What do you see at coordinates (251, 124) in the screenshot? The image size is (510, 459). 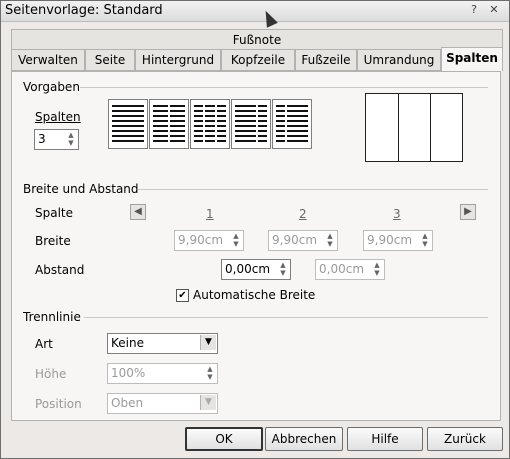 I see `preset-2-columns-left` at bounding box center [251, 124].